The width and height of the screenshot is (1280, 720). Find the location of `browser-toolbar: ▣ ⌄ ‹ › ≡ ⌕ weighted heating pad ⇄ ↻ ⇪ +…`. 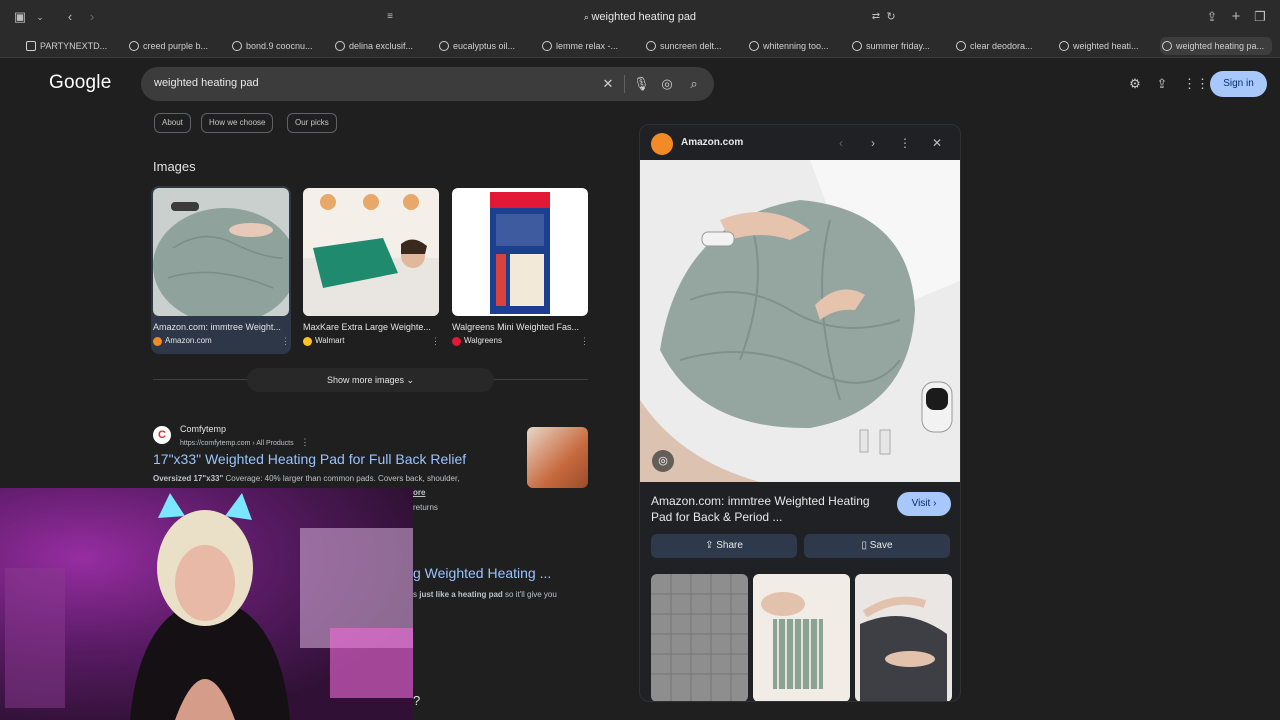

browser-toolbar: ▣ ⌄ ‹ › ≡ ⌕ weighted heating pad ⇄ ↻ ⇪ +… is located at coordinates (640, 17).